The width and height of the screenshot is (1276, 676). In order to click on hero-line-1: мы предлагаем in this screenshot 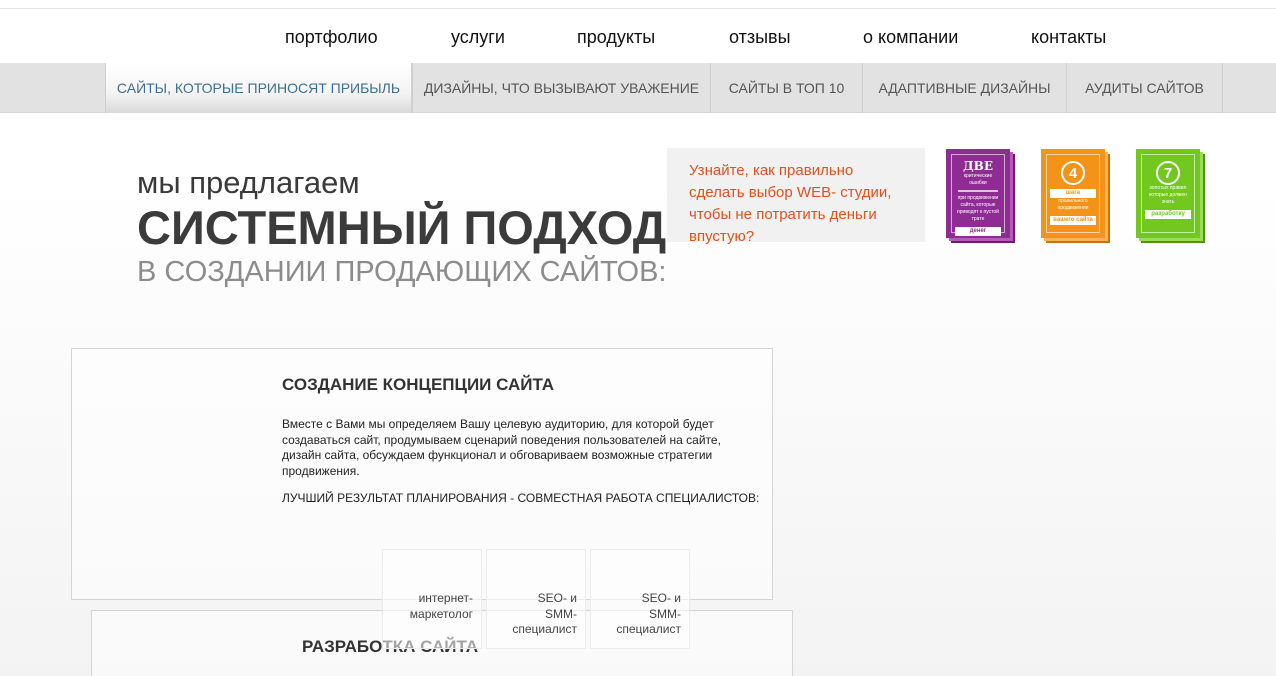, I will do `click(248, 182)`.